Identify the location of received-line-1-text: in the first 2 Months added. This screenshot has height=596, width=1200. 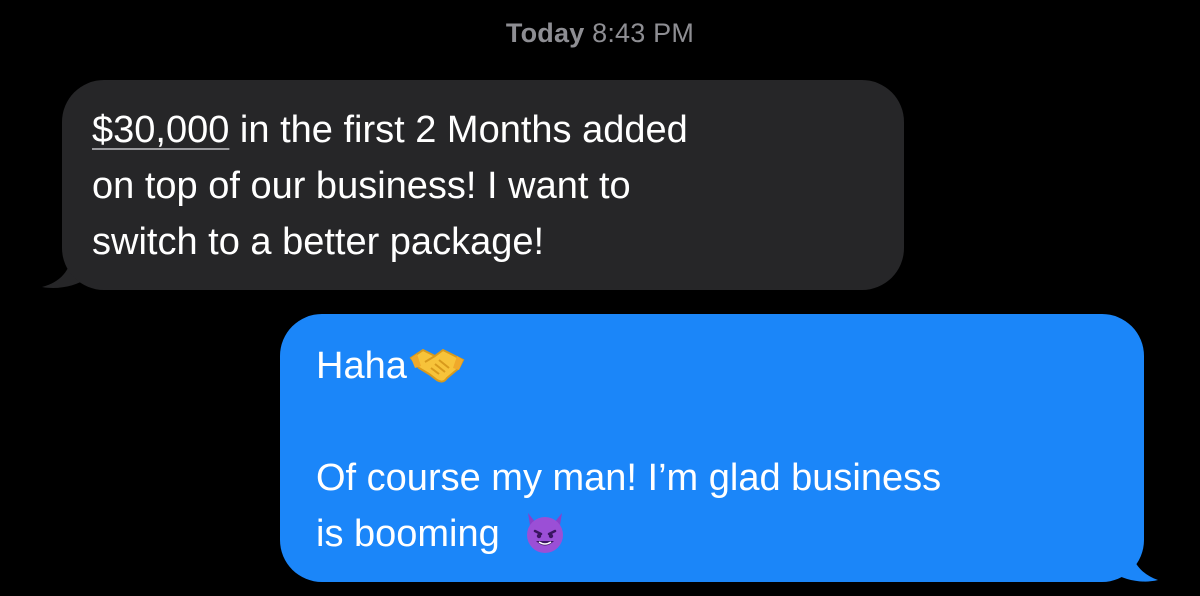
(458, 130).